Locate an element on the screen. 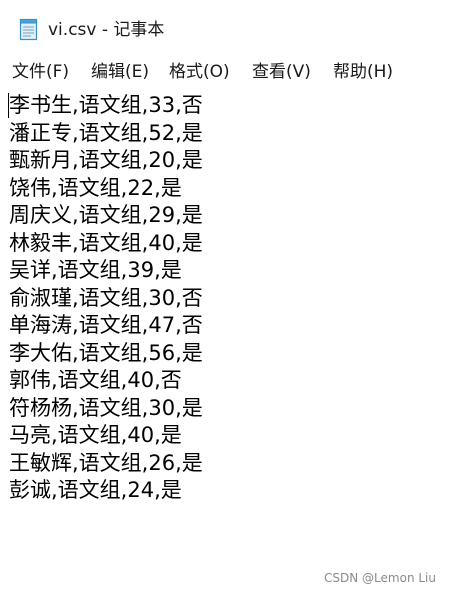 This screenshot has height=594, width=450. text-line: 单海涛,语文组,47,否 is located at coordinates (106, 325).